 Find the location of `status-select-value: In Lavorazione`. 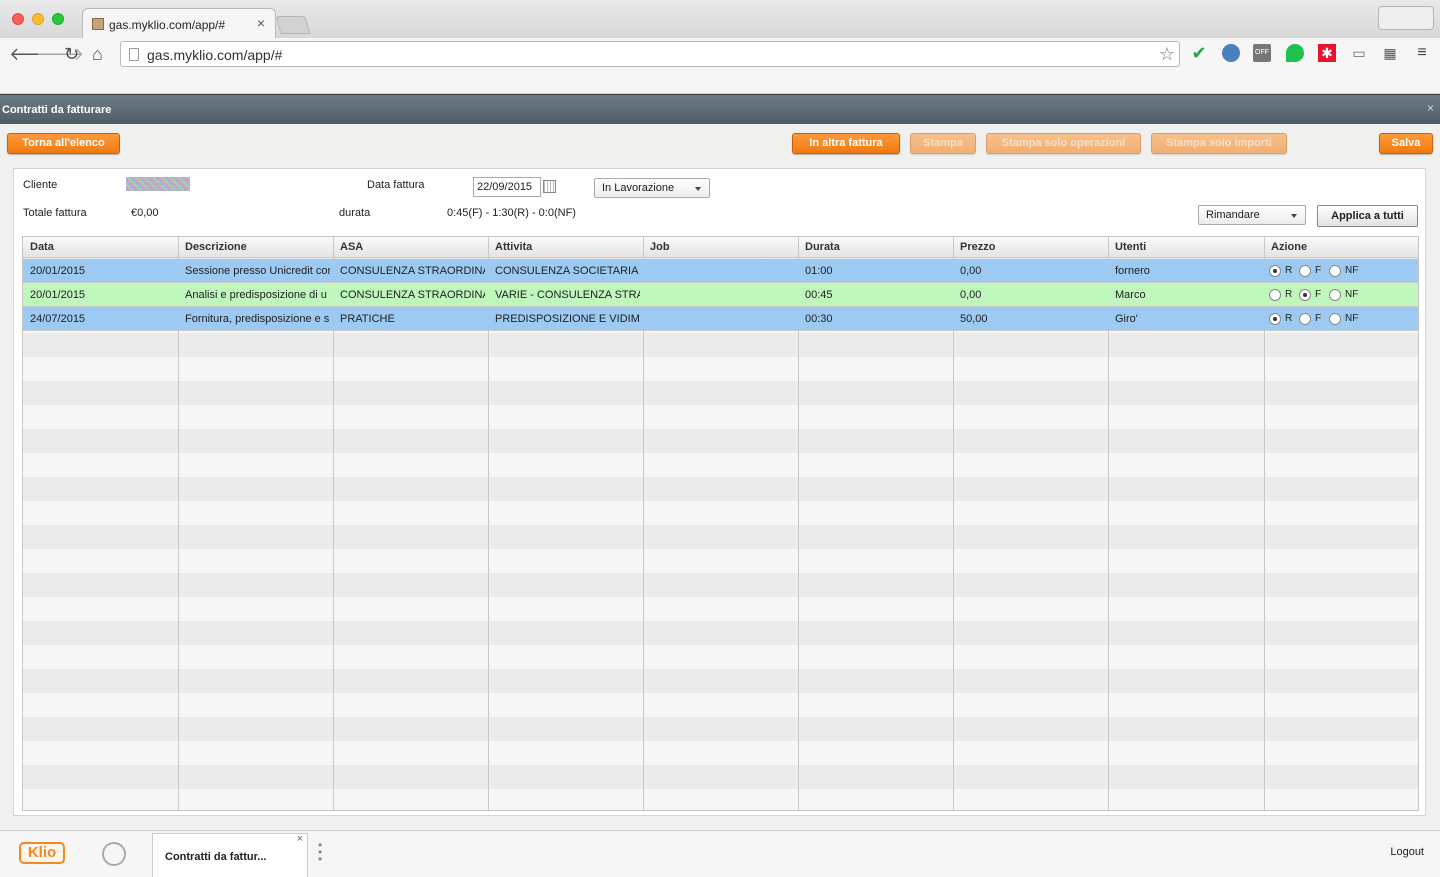

status-select-value: In Lavorazione is located at coordinates (638, 188).